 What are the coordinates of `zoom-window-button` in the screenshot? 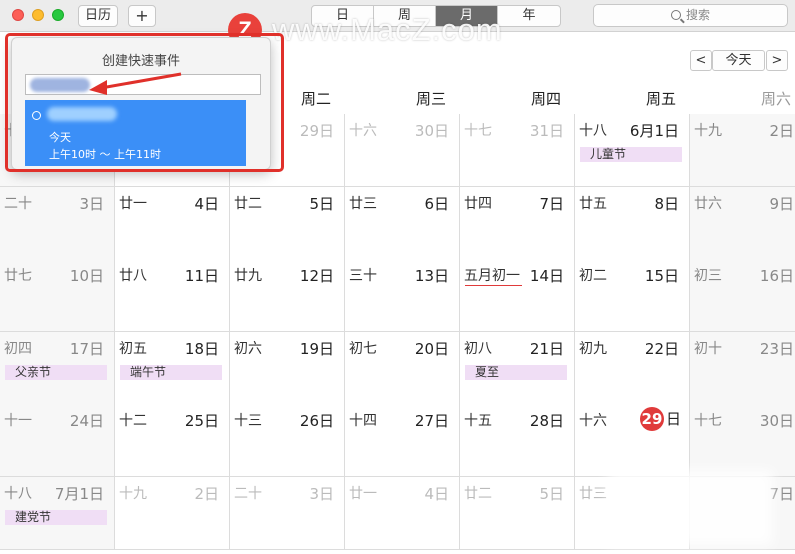 It's located at (58, 15).